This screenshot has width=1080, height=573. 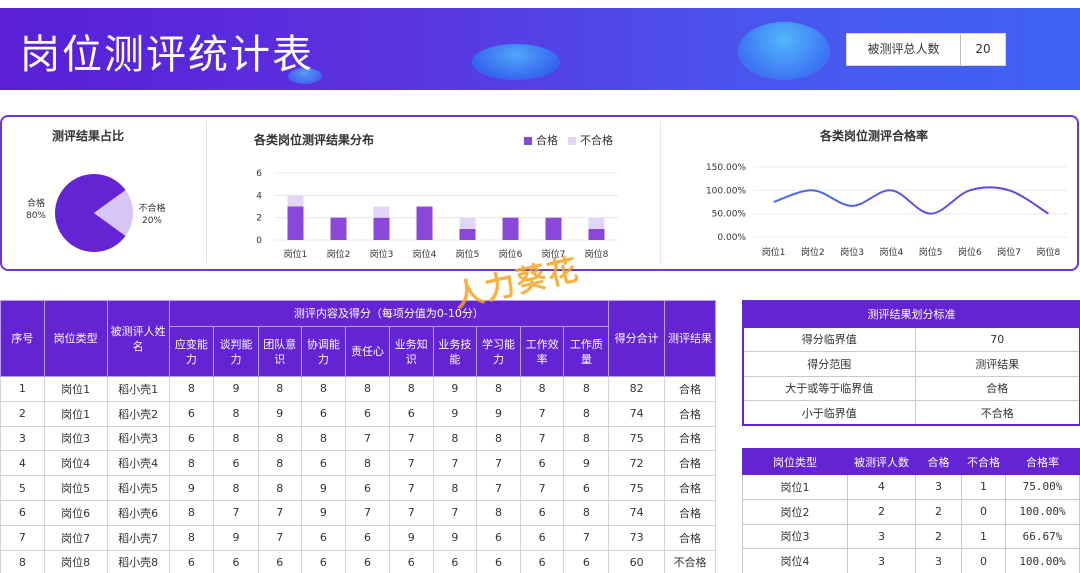 I want to click on cell-result: 不合格, so click(x=690, y=561).